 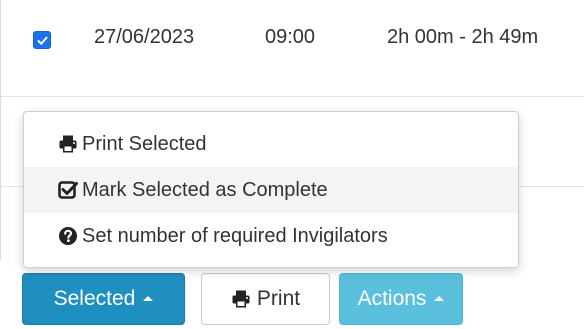 What do you see at coordinates (68, 236) in the screenshot?
I see `question-circle-icon` at bounding box center [68, 236].